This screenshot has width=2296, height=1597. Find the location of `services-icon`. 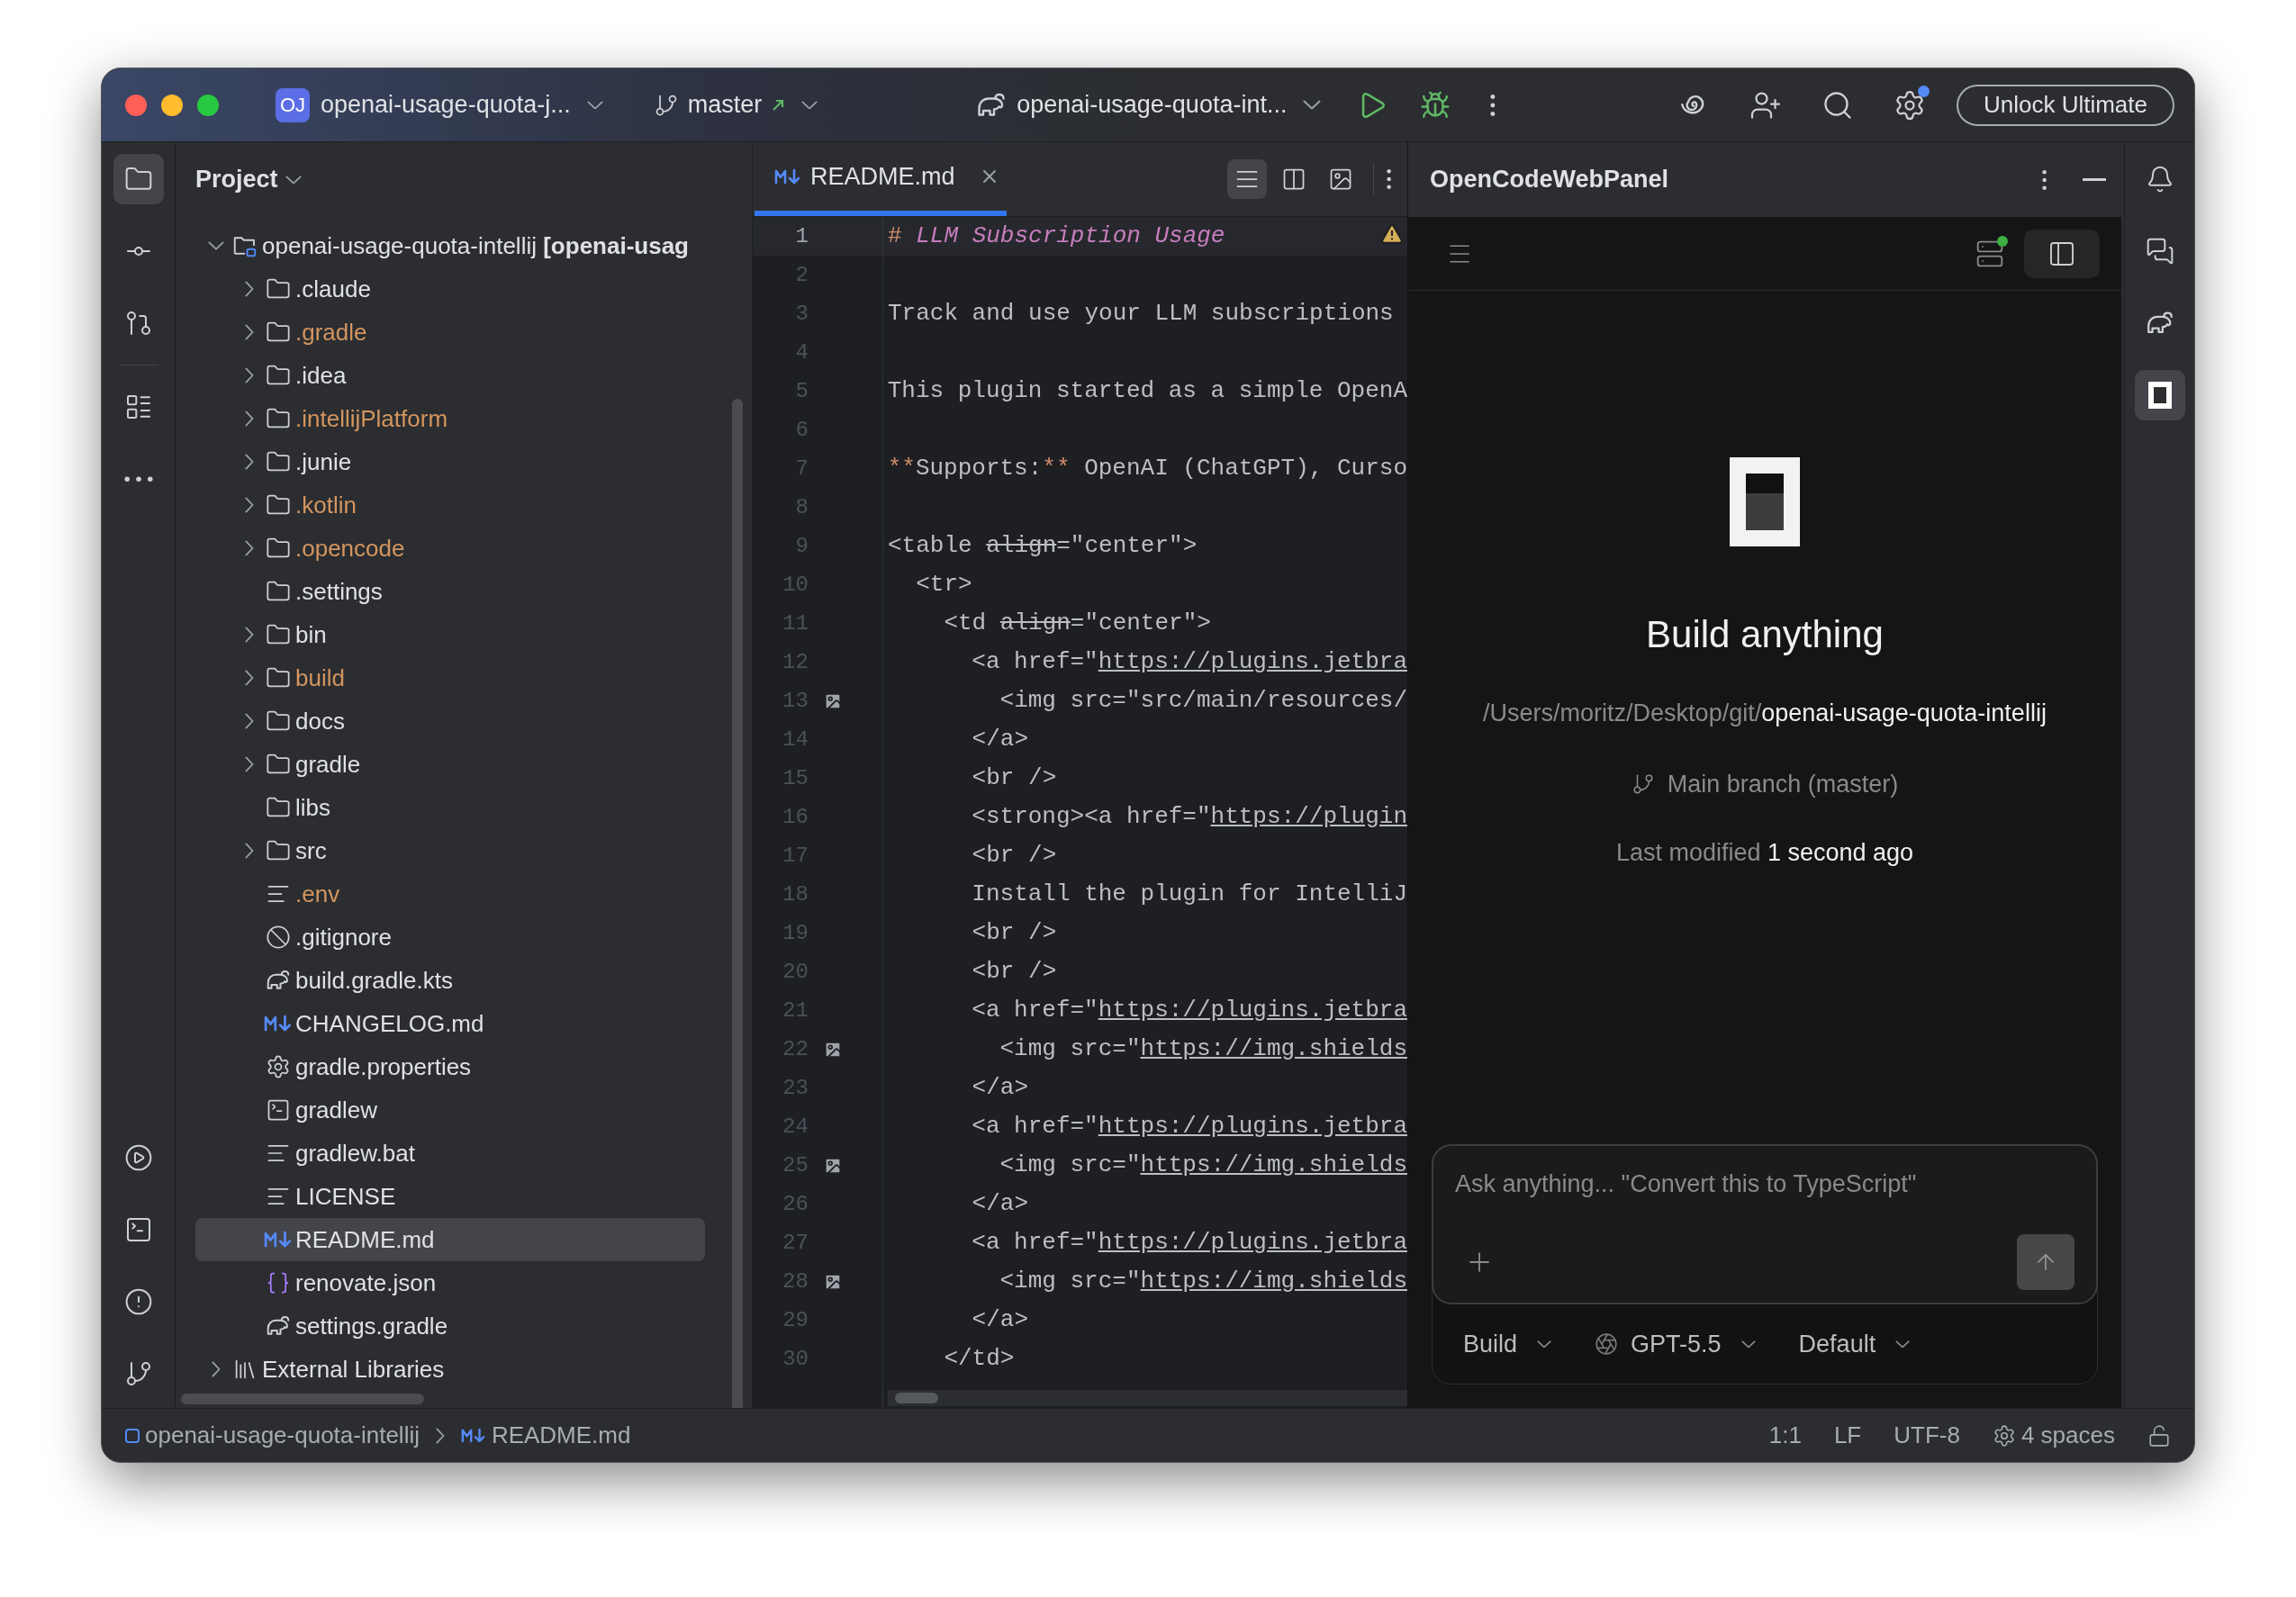

services-icon is located at coordinates (138, 1158).